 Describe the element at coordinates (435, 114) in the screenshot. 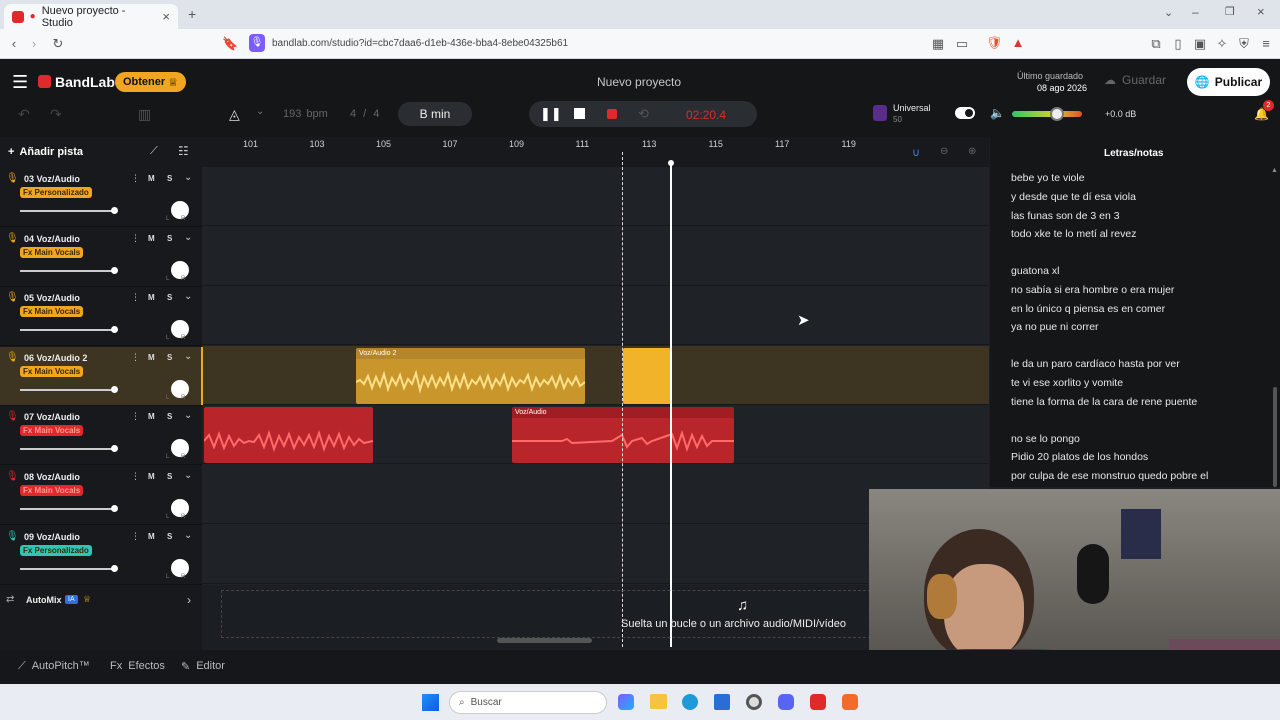

I see `key-selector: B min` at that location.